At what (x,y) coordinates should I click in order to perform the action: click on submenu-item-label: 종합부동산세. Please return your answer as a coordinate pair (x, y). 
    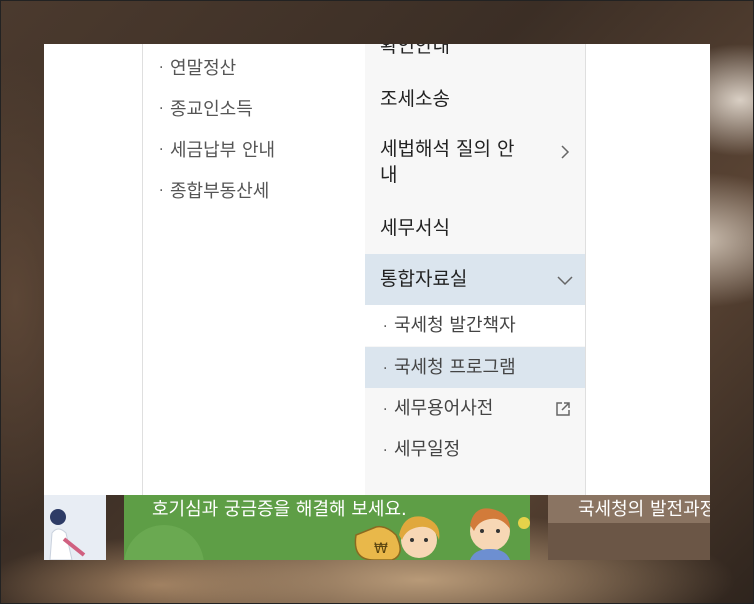
    Looking at the image, I should click on (220, 191).